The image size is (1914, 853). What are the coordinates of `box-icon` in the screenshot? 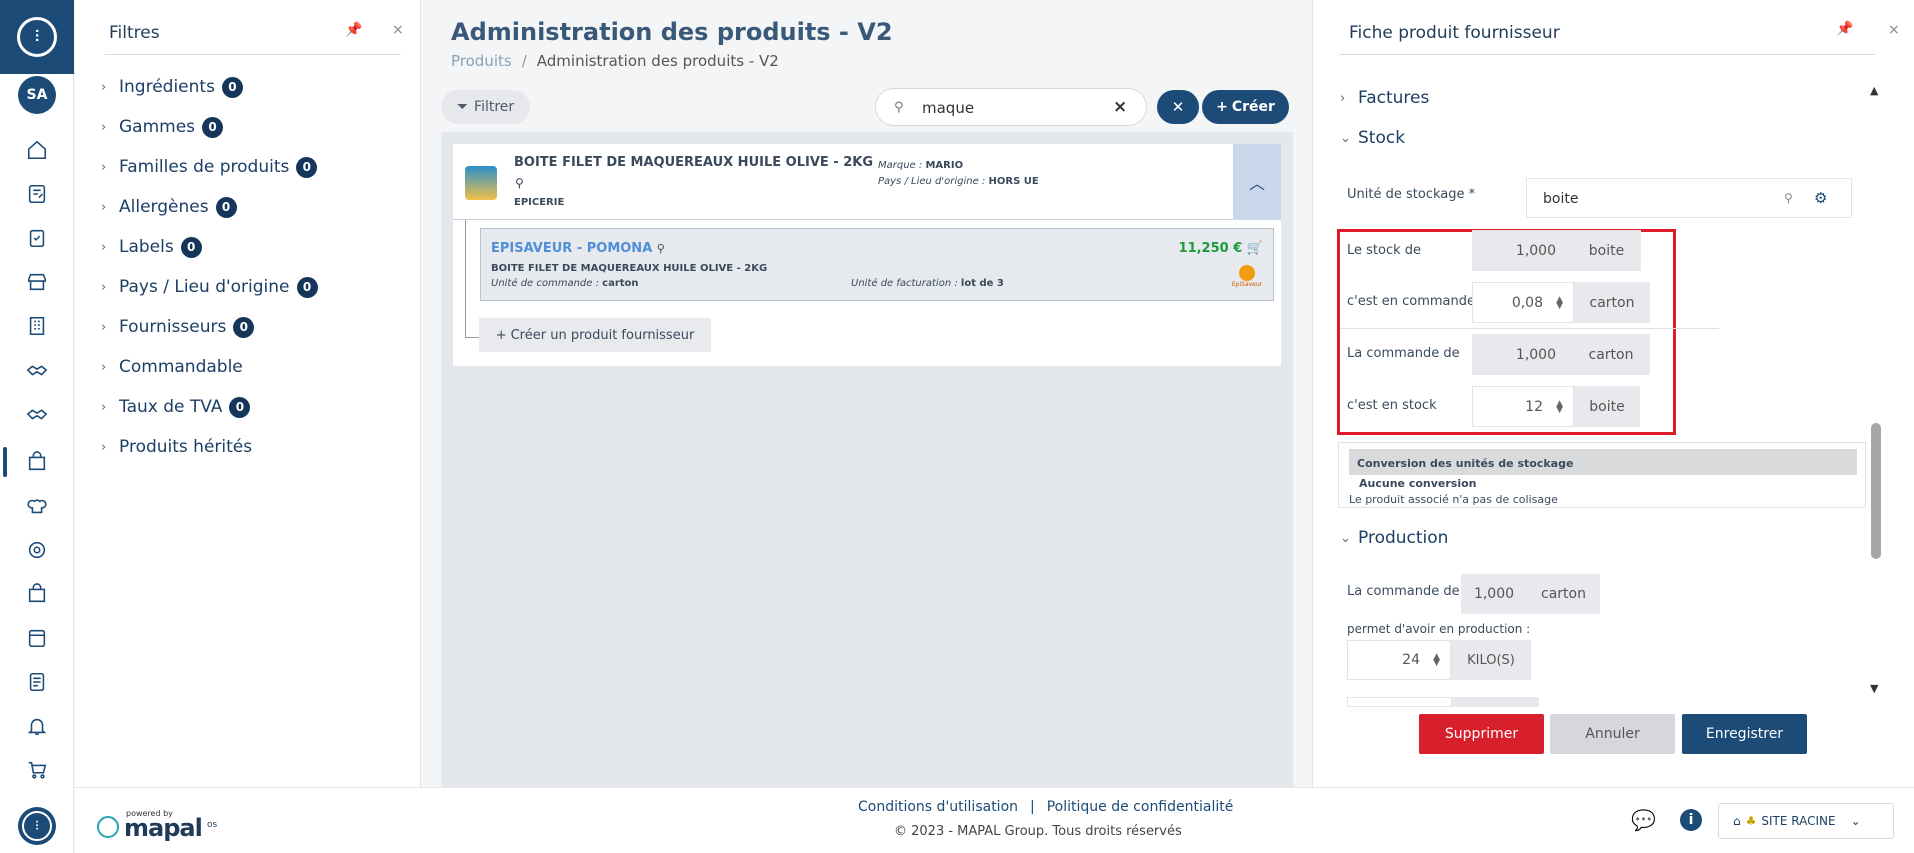 It's located at (37, 594).